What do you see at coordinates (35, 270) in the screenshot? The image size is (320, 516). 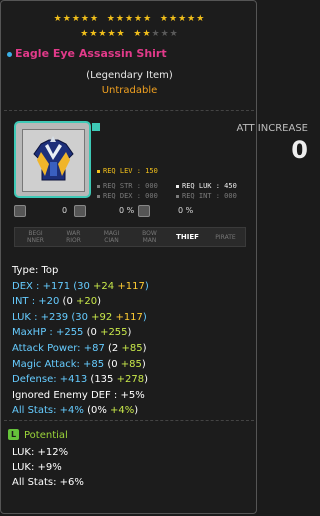 I see `stat-line: Type: Top` at bounding box center [35, 270].